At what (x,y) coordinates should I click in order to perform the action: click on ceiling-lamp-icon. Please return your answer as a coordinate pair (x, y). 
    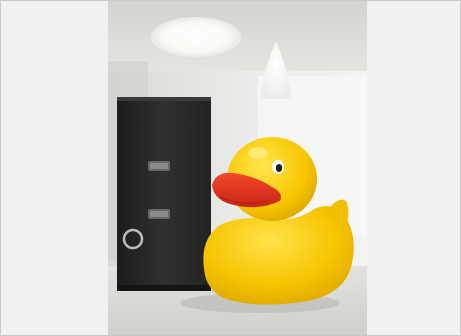
    Looking at the image, I should click on (196, 37).